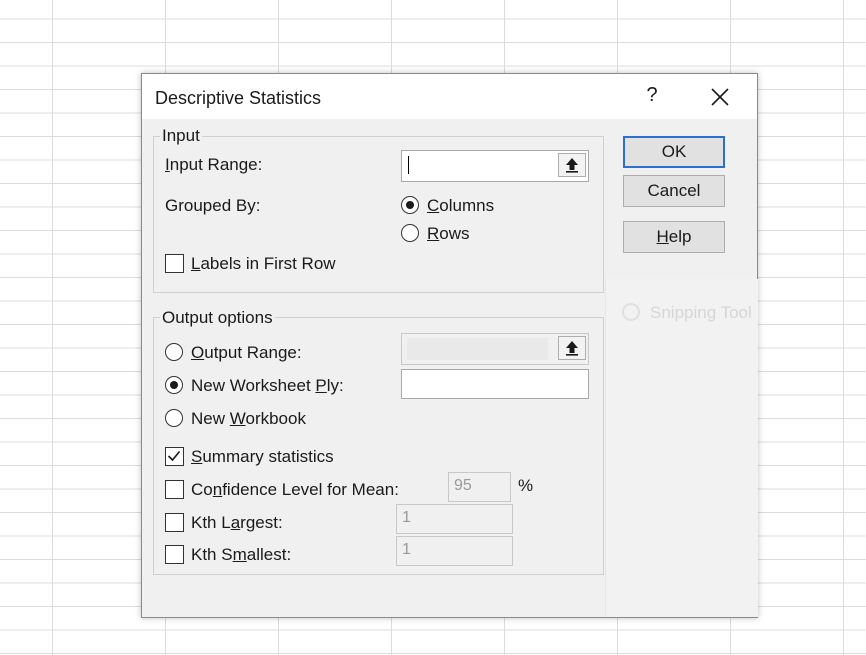  I want to click on dialog-title: Descriptive Statistics, so click(238, 98).